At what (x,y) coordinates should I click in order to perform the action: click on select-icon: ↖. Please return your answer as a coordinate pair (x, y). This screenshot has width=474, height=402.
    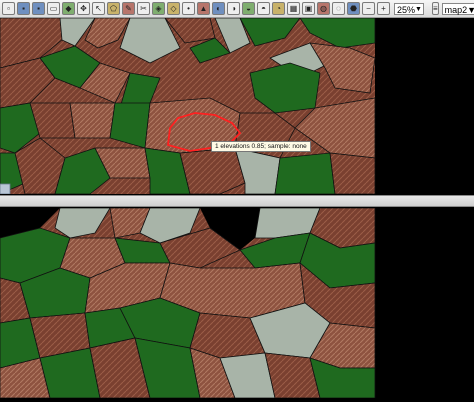
    Looking at the image, I should click on (98, 8).